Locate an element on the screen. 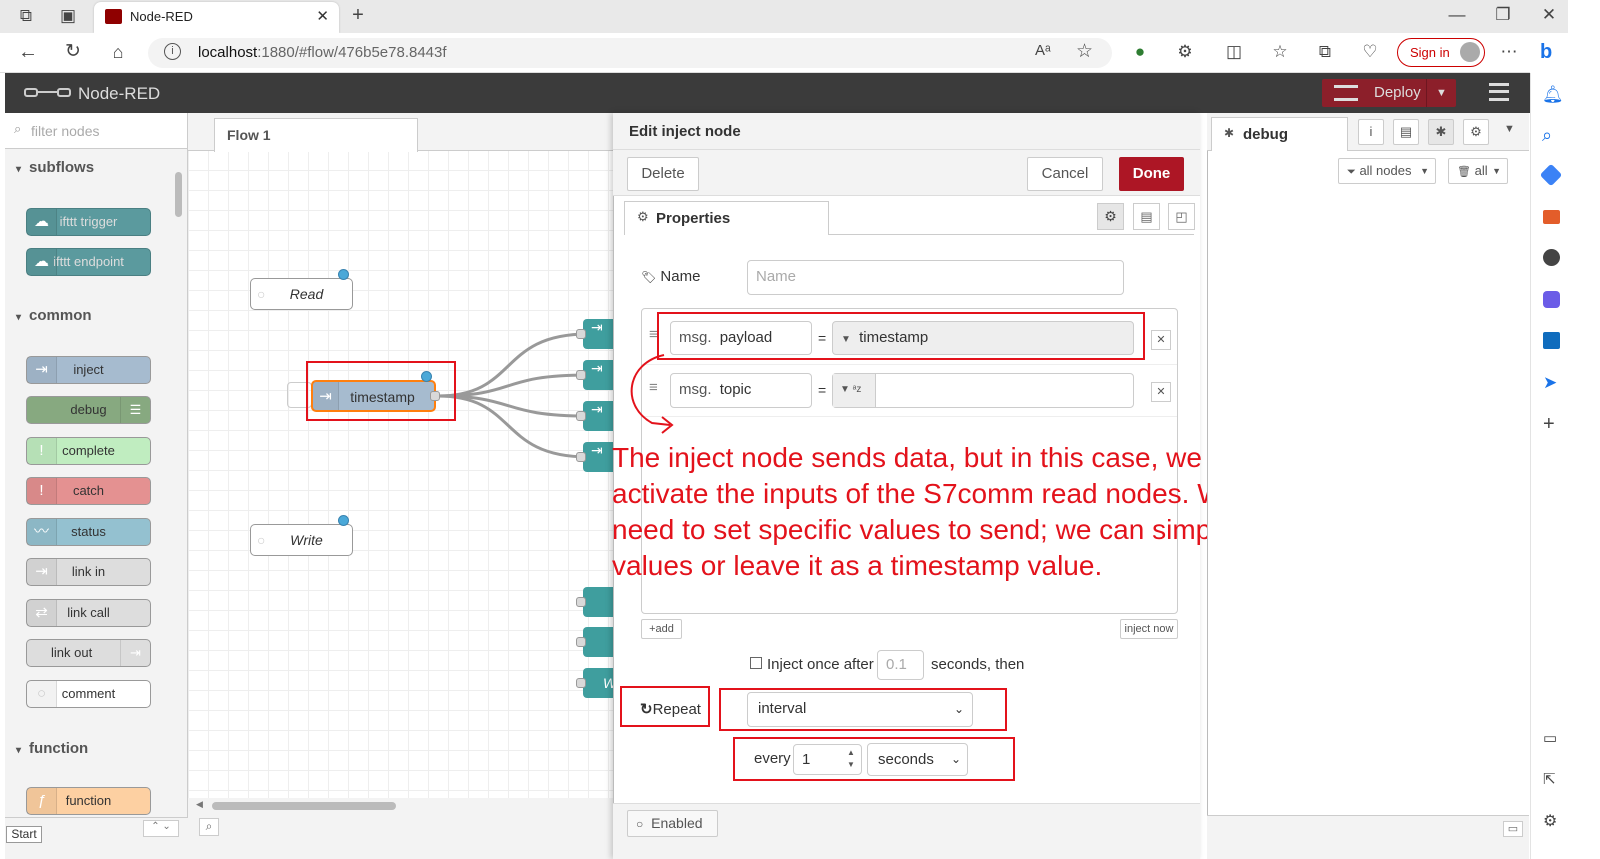 The width and height of the screenshot is (1600, 859). done-button: Done is located at coordinates (1151, 174).